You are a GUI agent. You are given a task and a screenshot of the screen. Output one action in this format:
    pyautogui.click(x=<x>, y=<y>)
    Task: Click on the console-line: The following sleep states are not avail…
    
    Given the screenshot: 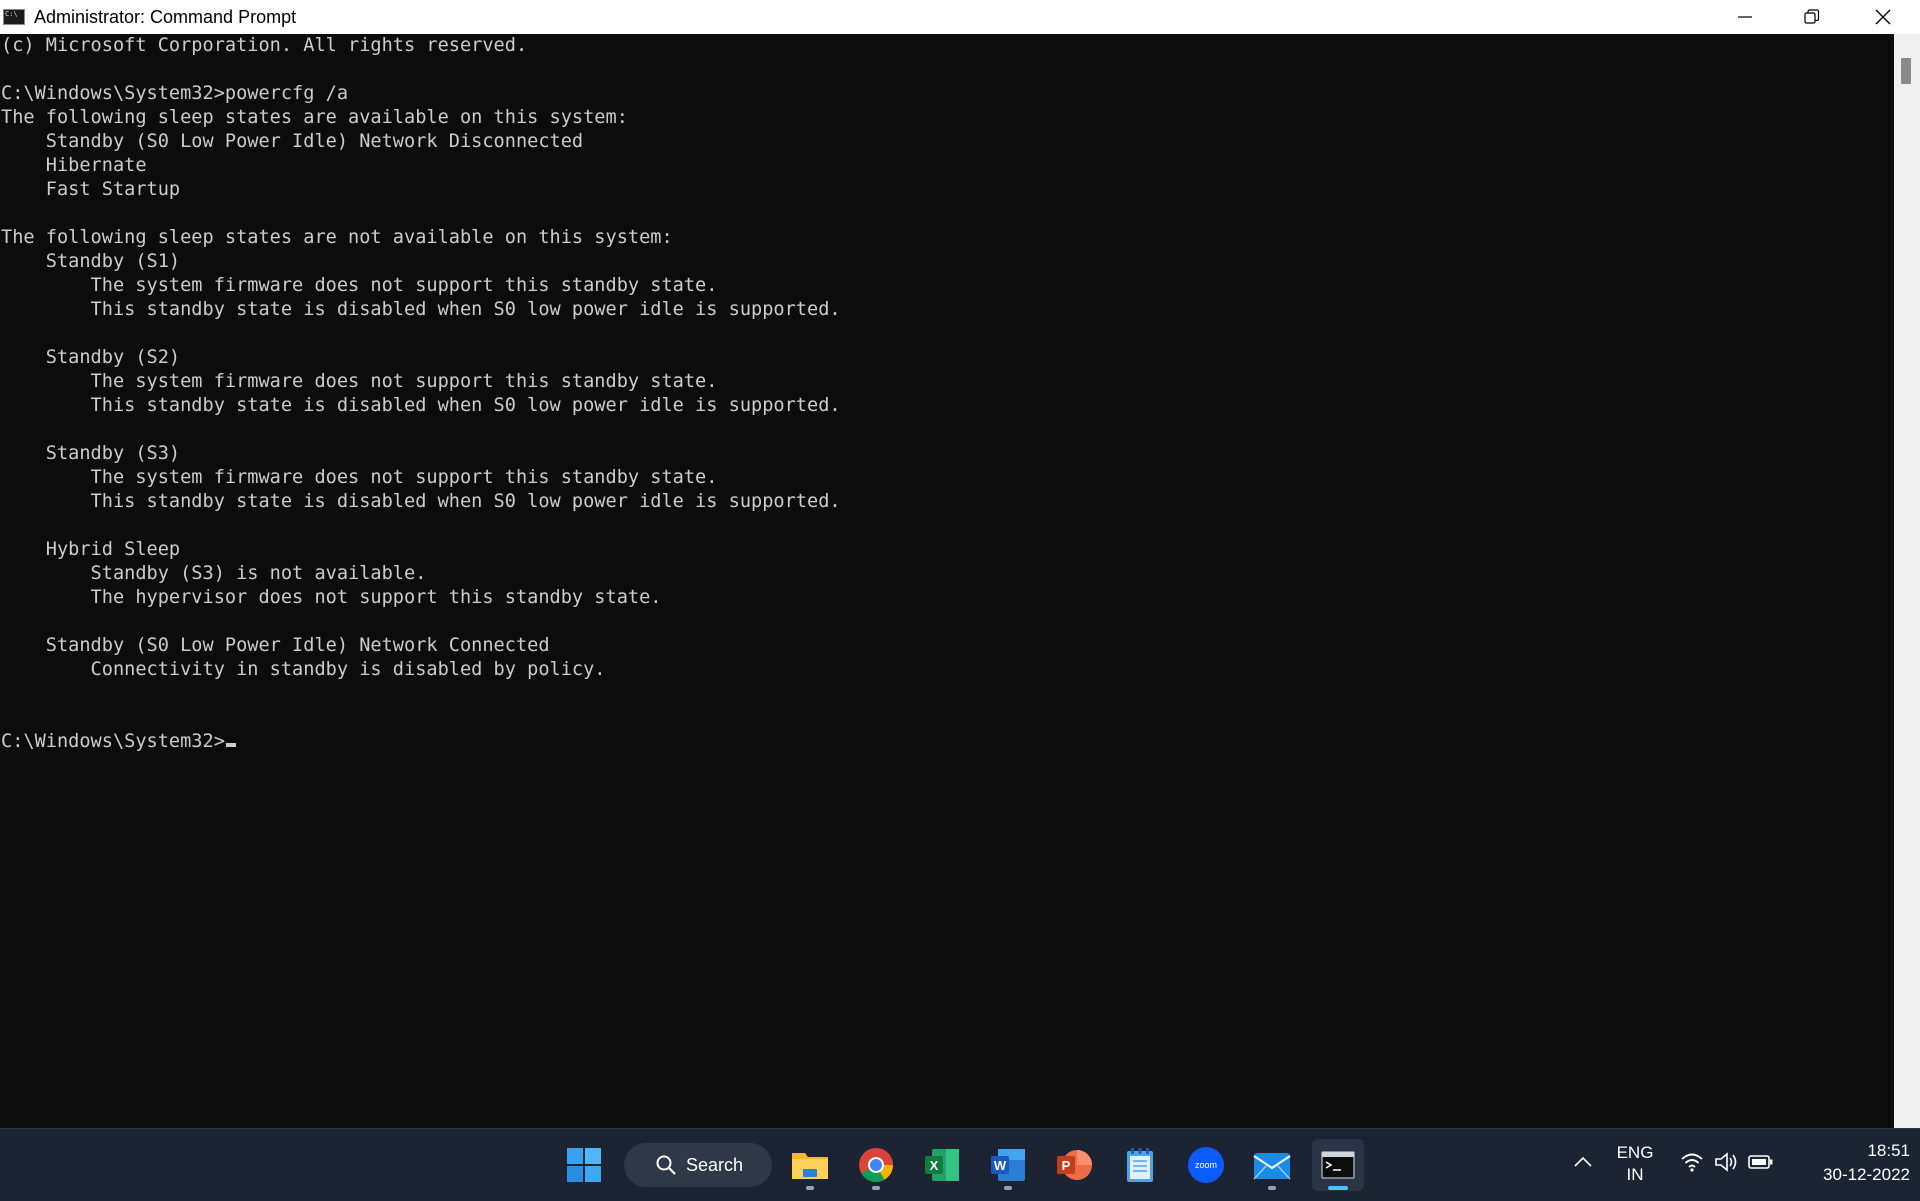 What is the action you would take?
    pyautogui.click(x=337, y=237)
    